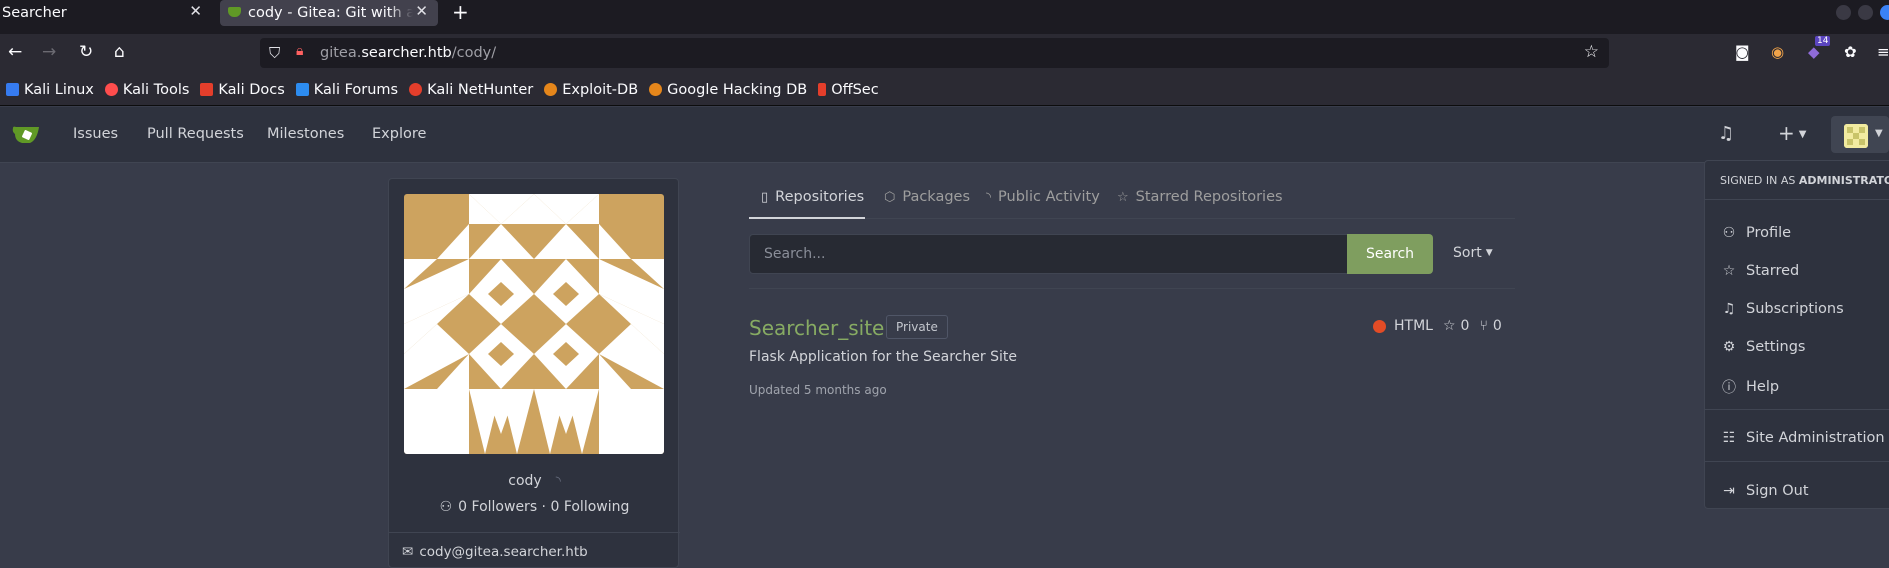  I want to click on bookmark-kali-linux: Kali Linux, so click(50, 90).